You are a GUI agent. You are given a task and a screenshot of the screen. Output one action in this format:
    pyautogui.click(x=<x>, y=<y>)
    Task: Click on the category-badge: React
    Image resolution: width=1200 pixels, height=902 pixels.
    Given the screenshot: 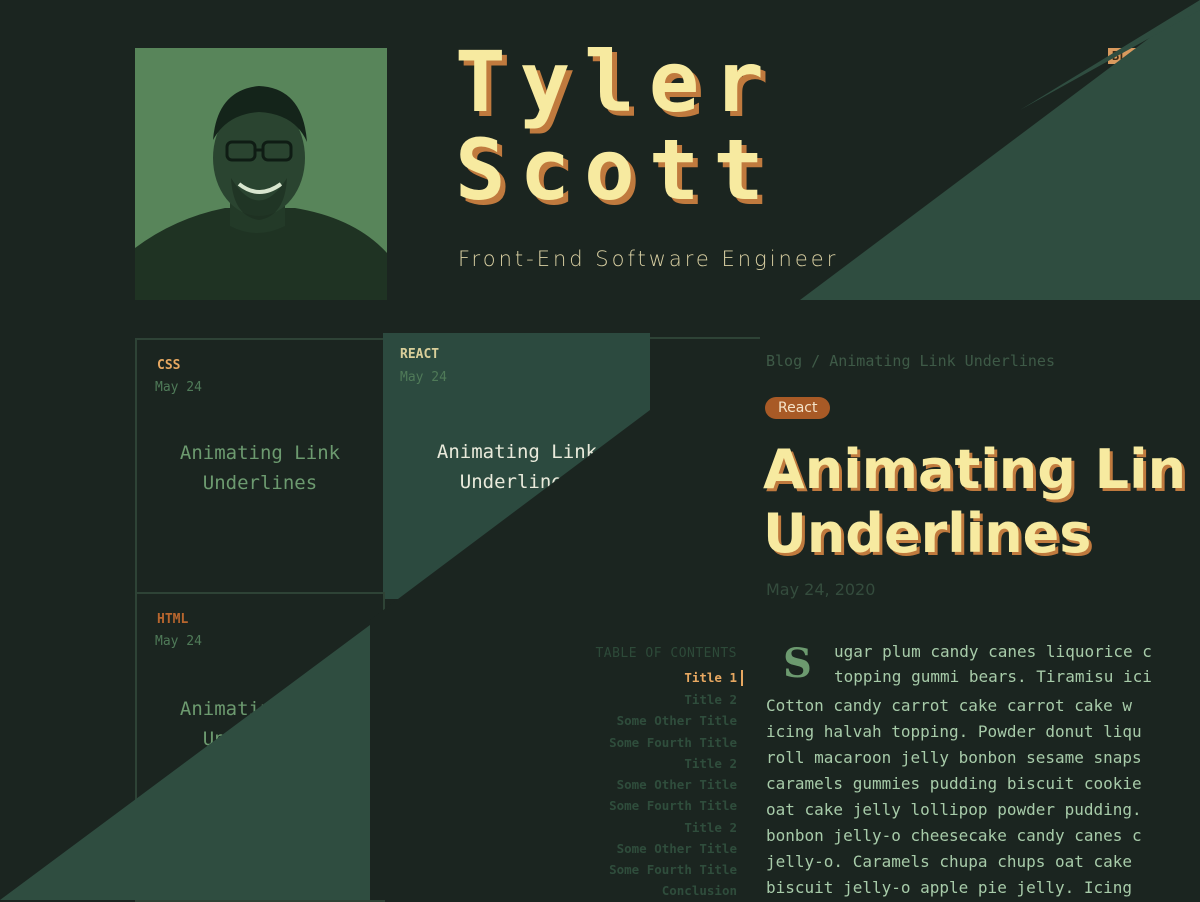 What is the action you would take?
    pyautogui.click(x=798, y=408)
    